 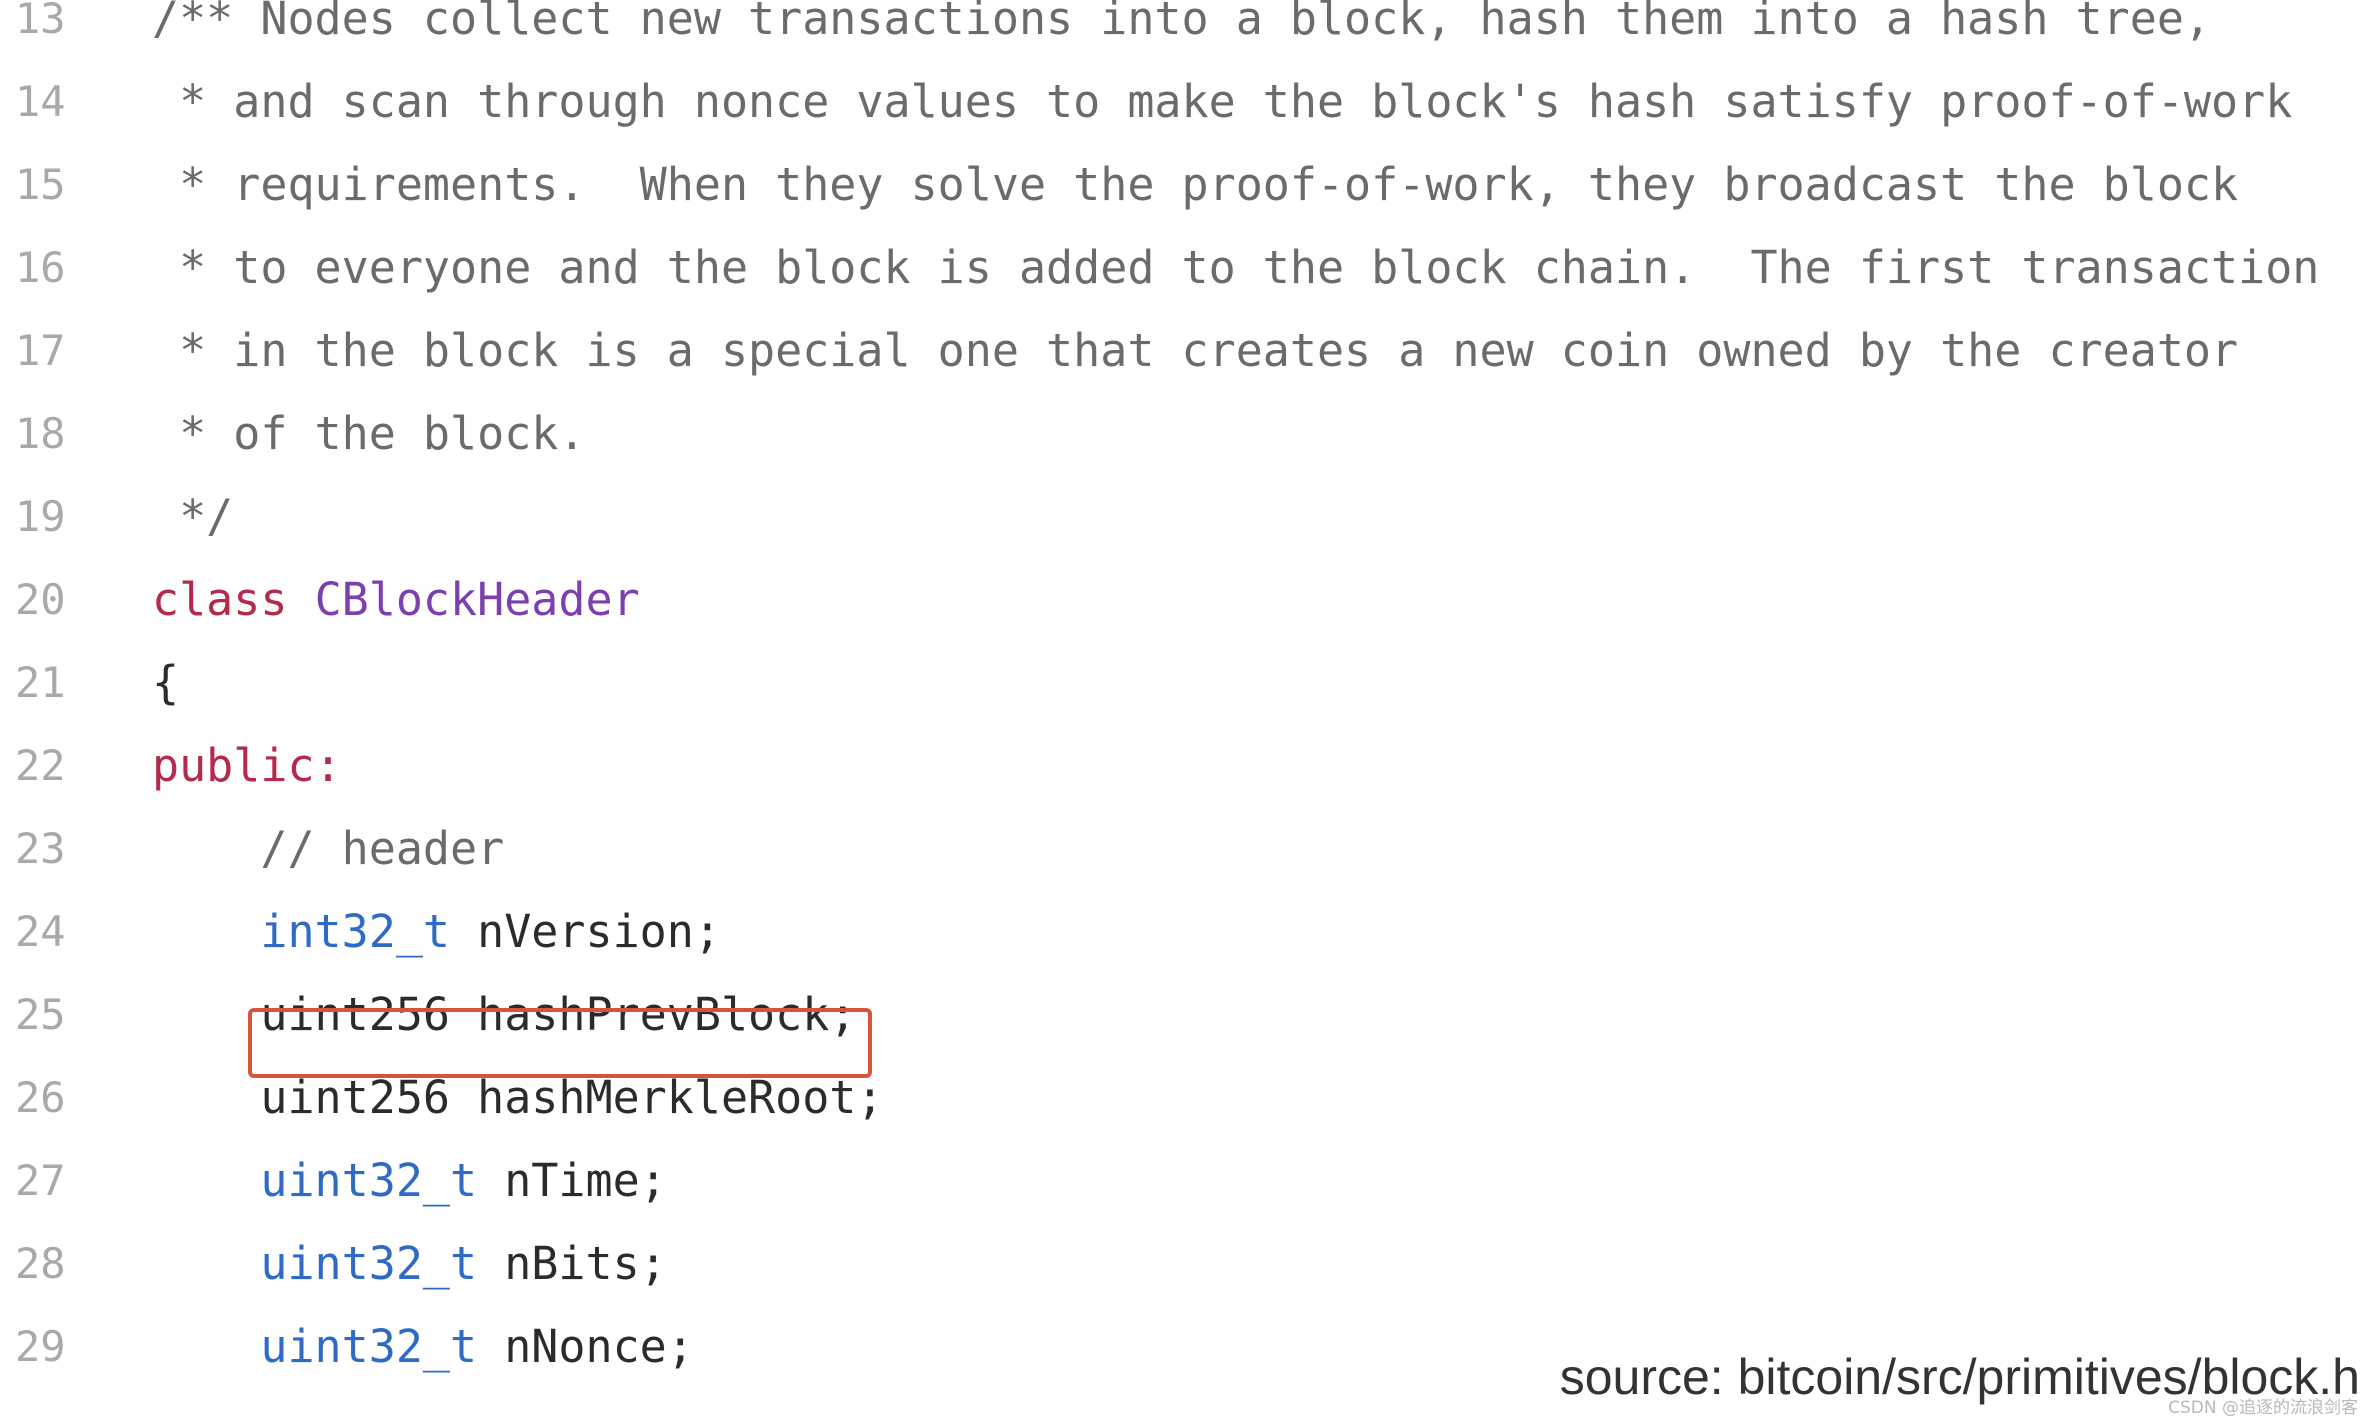 I want to click on line-code: public:, so click(x=247, y=765).